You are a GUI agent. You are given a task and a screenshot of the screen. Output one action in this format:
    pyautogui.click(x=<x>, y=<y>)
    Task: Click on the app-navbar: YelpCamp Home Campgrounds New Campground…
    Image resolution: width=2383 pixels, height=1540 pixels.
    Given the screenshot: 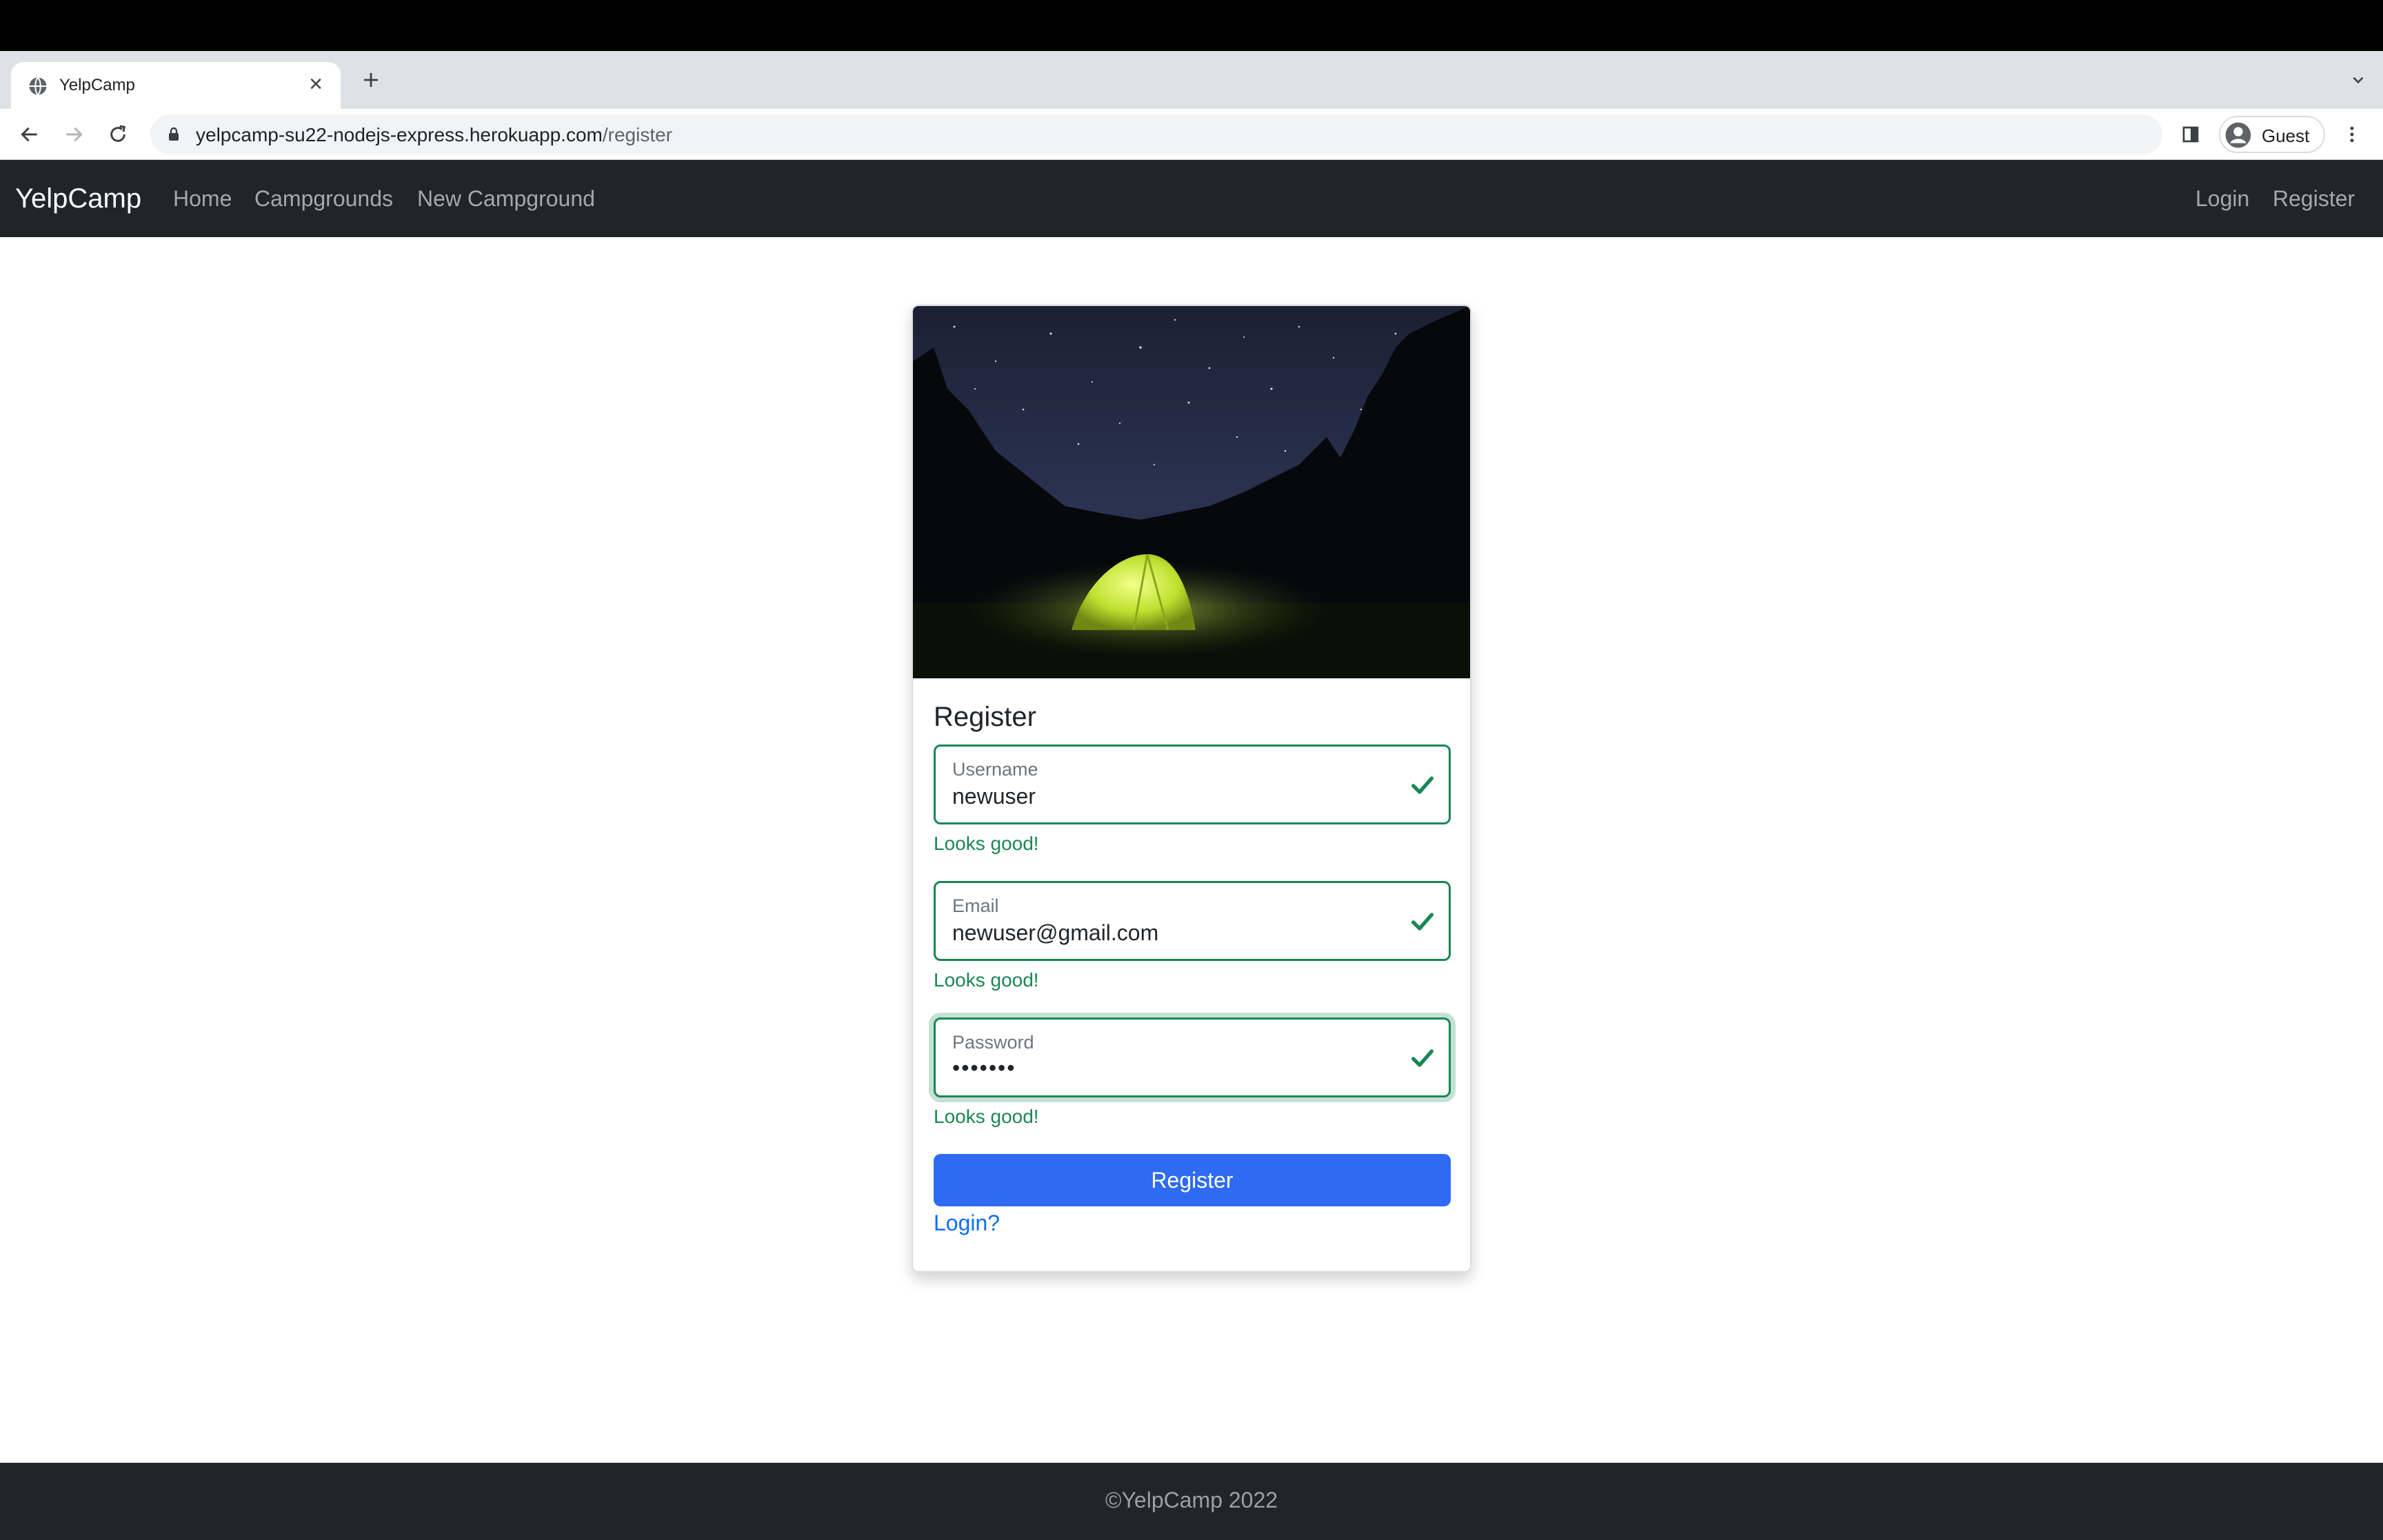 What is the action you would take?
    pyautogui.click(x=1191, y=199)
    